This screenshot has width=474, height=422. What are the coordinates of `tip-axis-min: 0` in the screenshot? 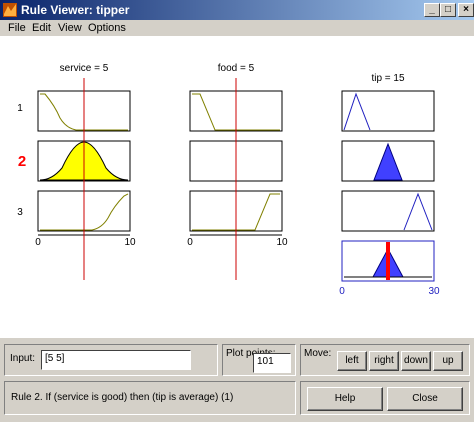 It's located at (342, 291).